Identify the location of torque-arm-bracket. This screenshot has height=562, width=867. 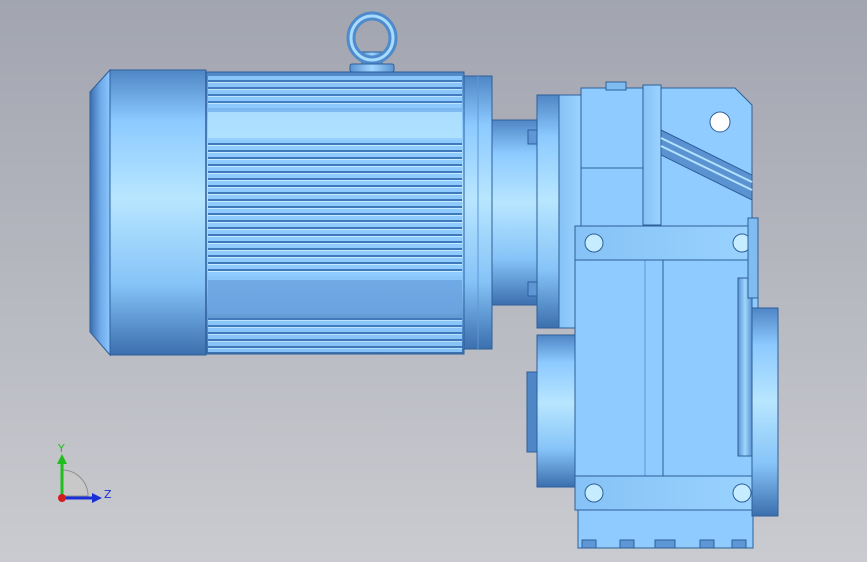
(706, 158).